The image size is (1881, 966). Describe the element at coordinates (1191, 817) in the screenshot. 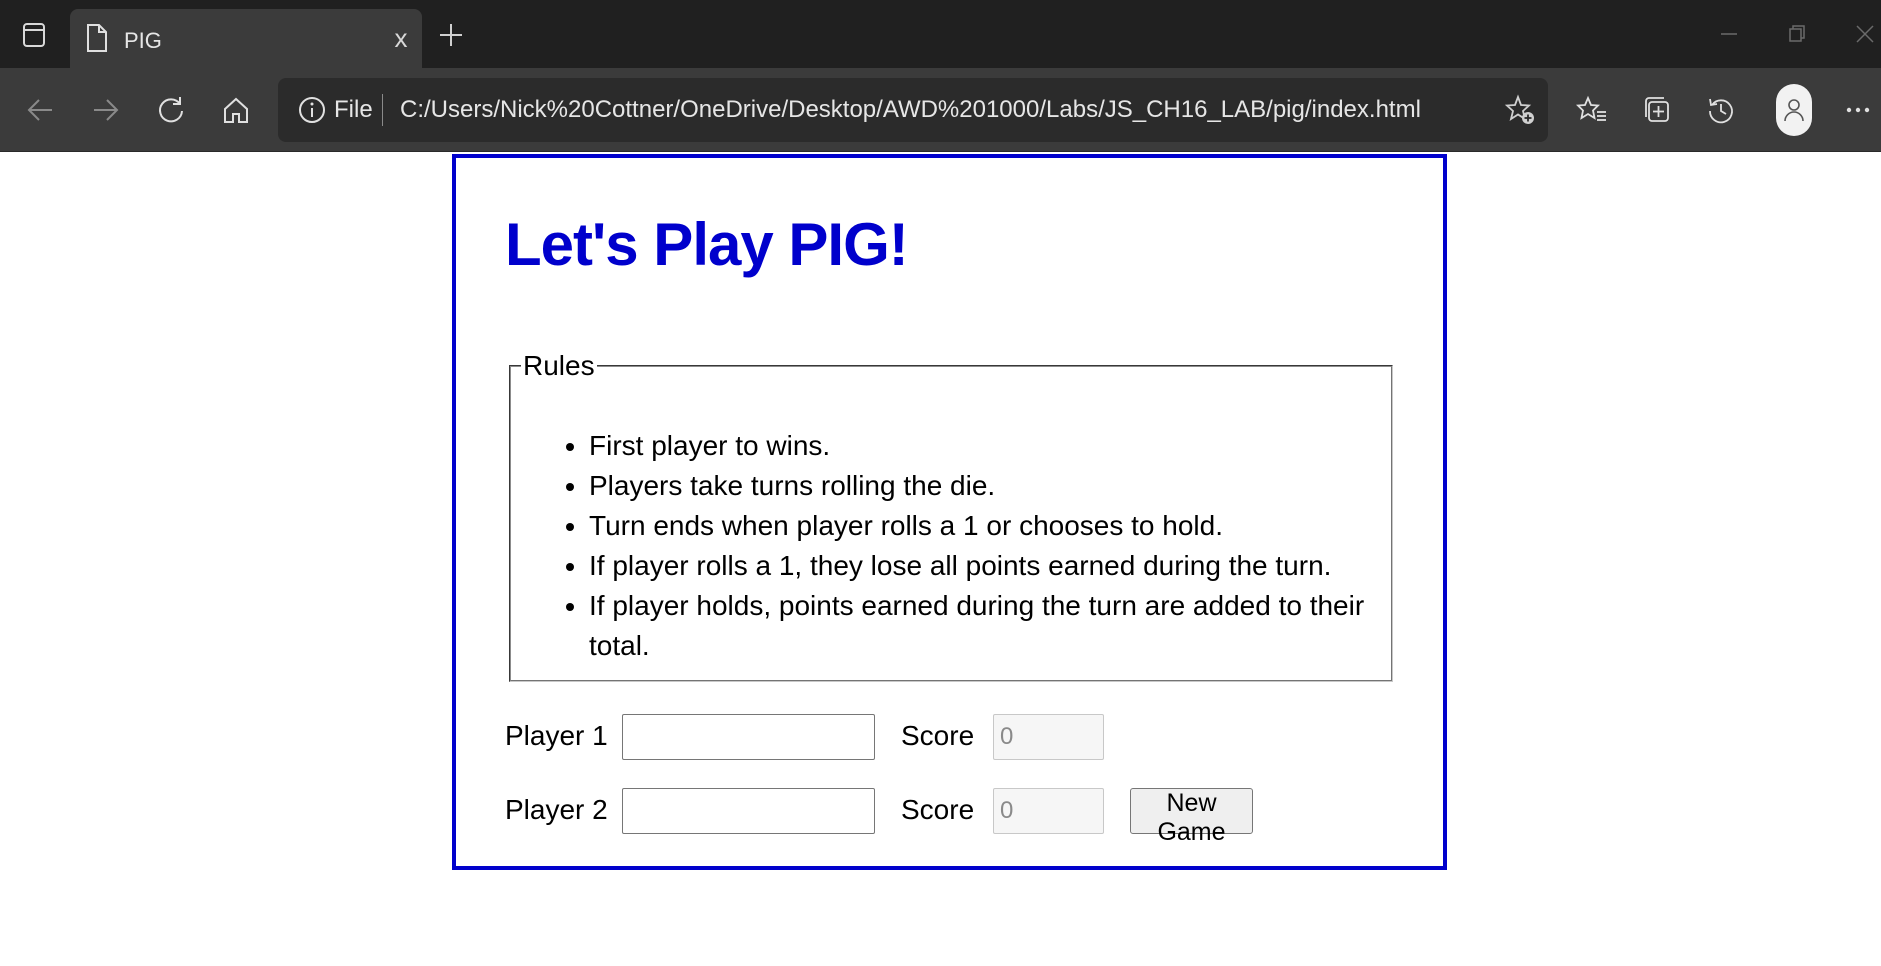

I see `new-game-button: New Game` at that location.